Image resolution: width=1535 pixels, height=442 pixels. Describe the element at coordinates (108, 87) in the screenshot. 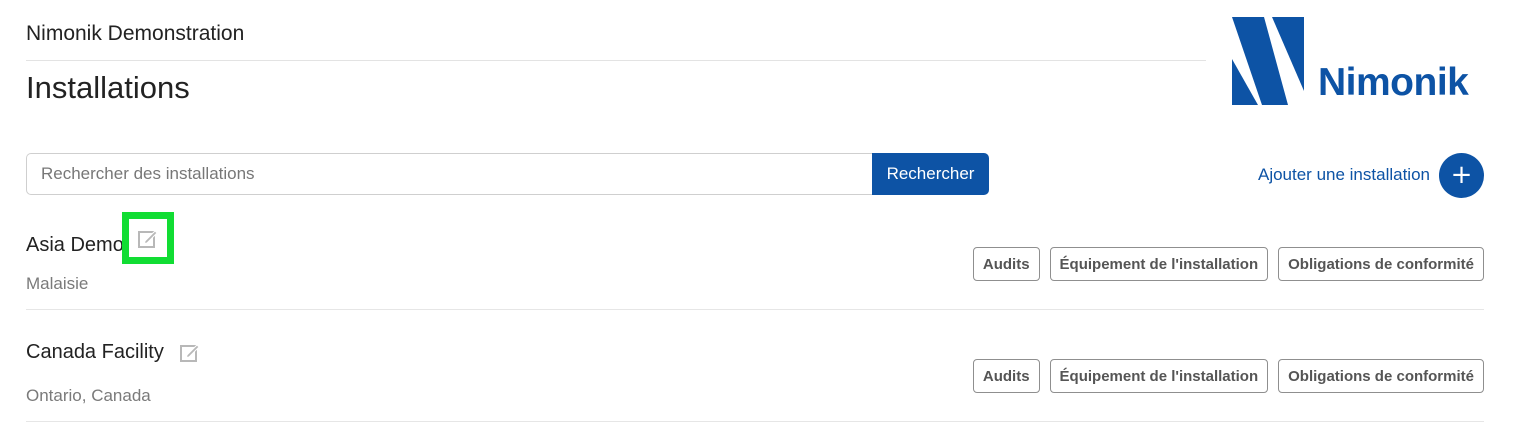

I see `page-title: Installations` at that location.